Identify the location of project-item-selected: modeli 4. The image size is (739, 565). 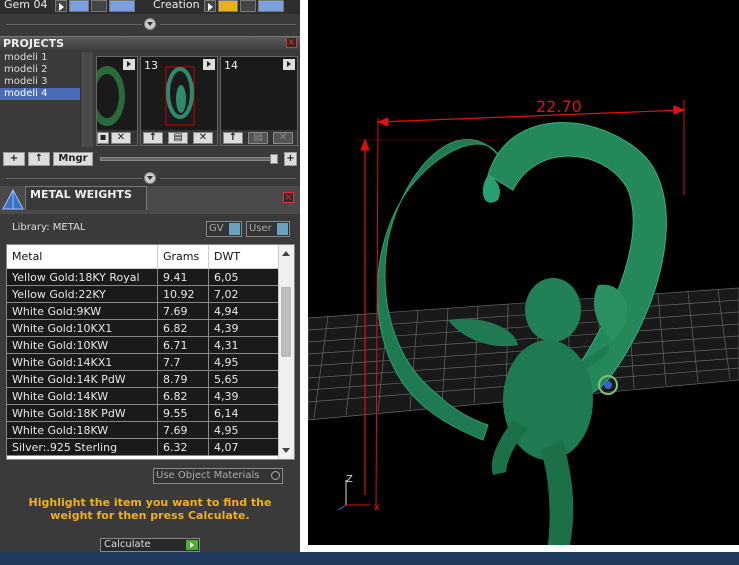
(40, 94).